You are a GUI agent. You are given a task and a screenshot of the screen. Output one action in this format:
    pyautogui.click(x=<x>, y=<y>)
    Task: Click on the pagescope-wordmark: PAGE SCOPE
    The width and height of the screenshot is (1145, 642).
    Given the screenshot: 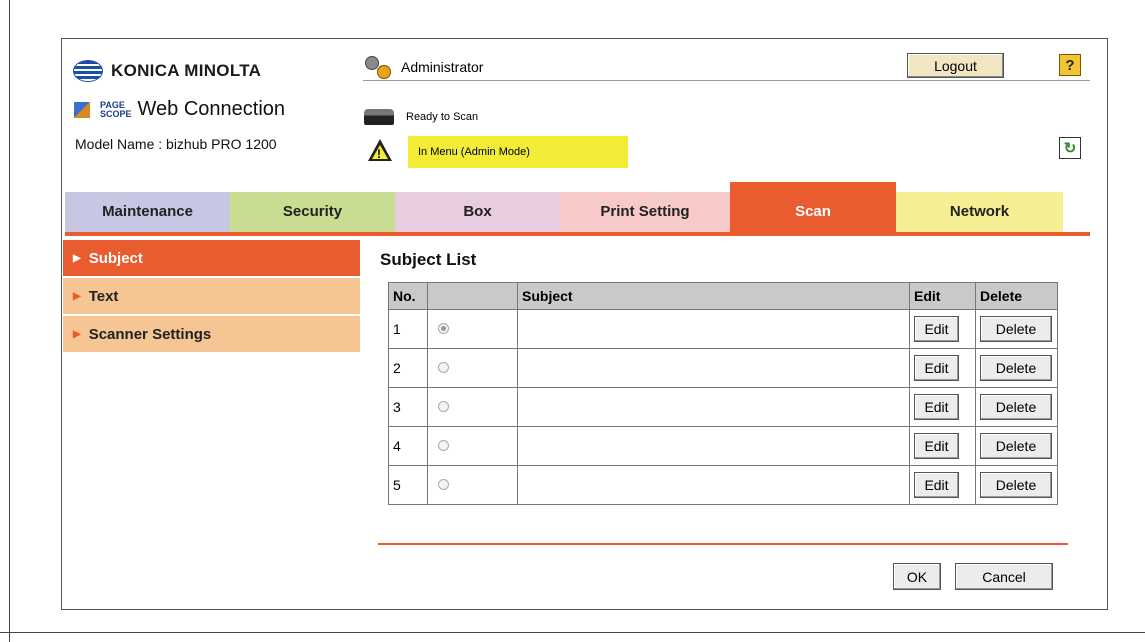 What is the action you would take?
    pyautogui.click(x=116, y=109)
    